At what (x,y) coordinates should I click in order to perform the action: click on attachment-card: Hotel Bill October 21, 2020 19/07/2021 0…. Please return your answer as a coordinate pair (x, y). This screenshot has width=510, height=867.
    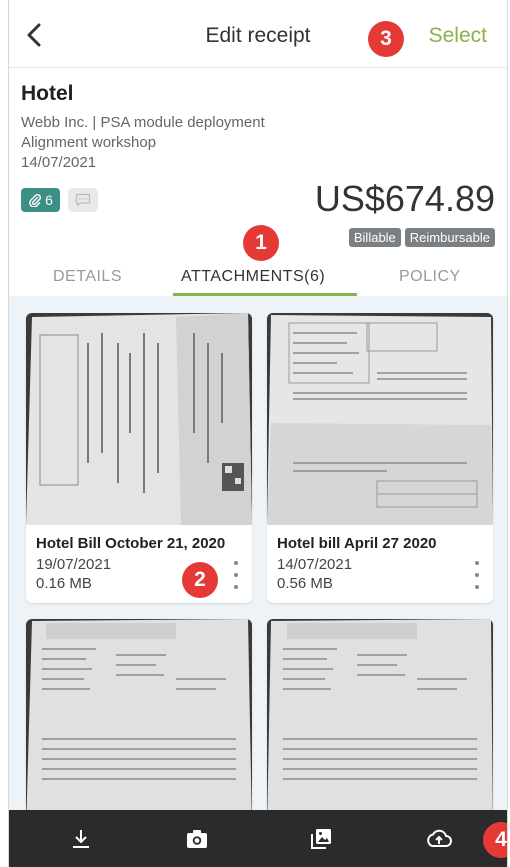
    Looking at the image, I should click on (139, 458).